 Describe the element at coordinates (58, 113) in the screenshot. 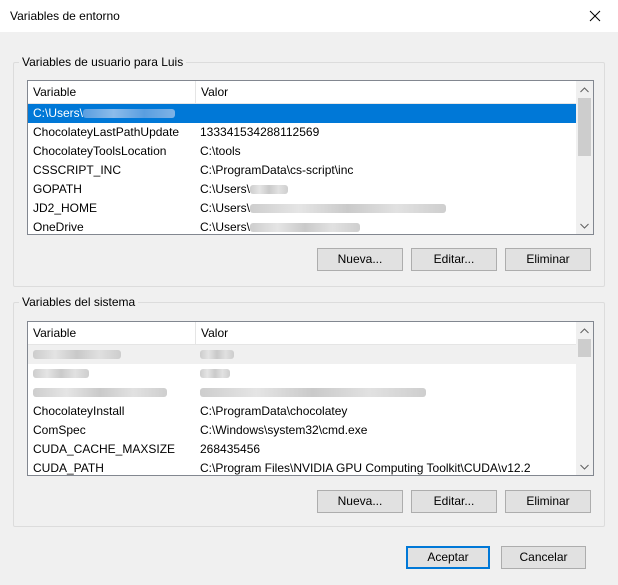

I see `variable-name: C:\Users\` at that location.